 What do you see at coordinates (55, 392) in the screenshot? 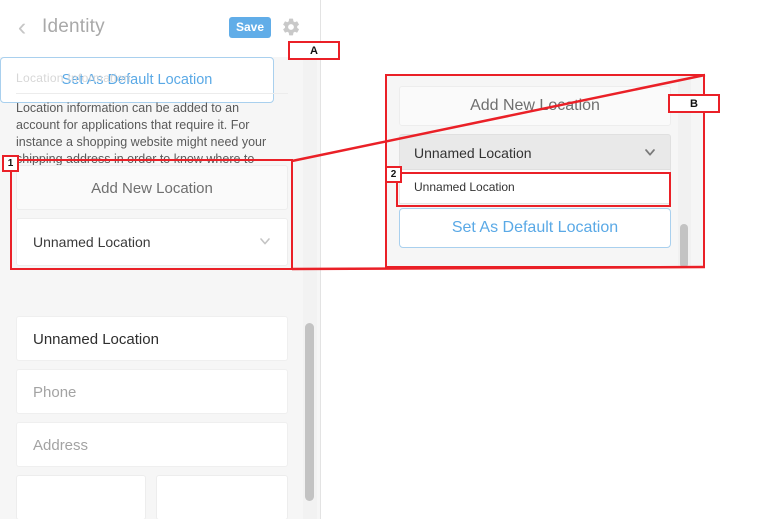
I see `phone-placeholder: Phone` at bounding box center [55, 392].